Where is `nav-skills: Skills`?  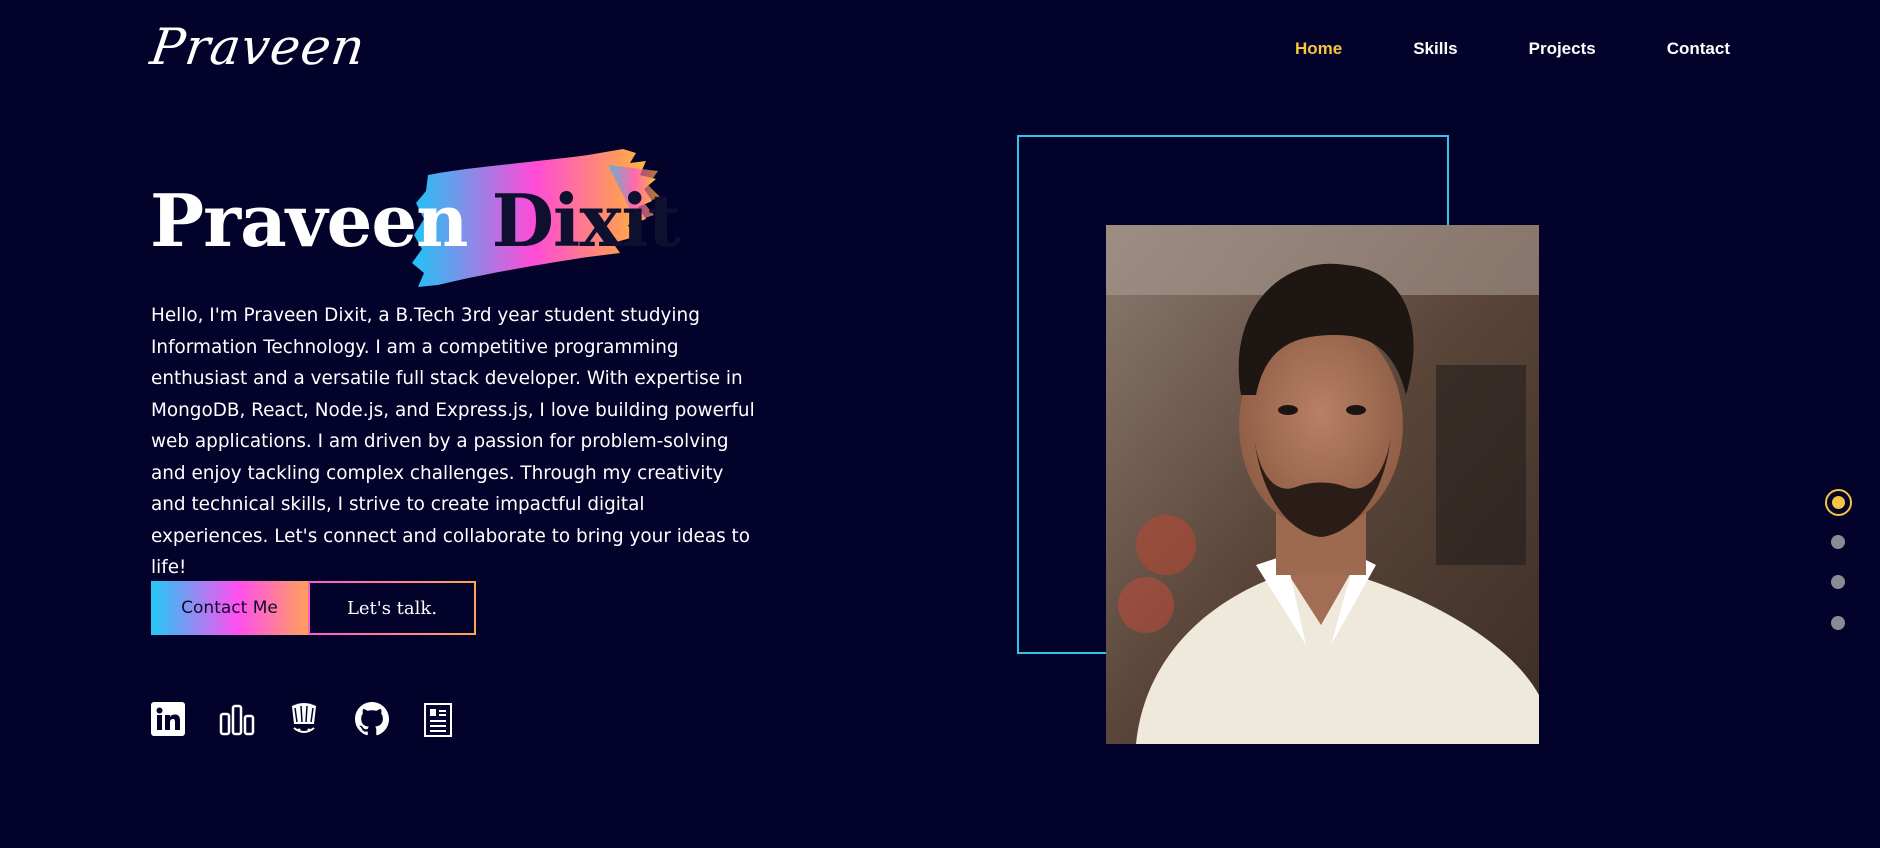 nav-skills: Skills is located at coordinates (1435, 49).